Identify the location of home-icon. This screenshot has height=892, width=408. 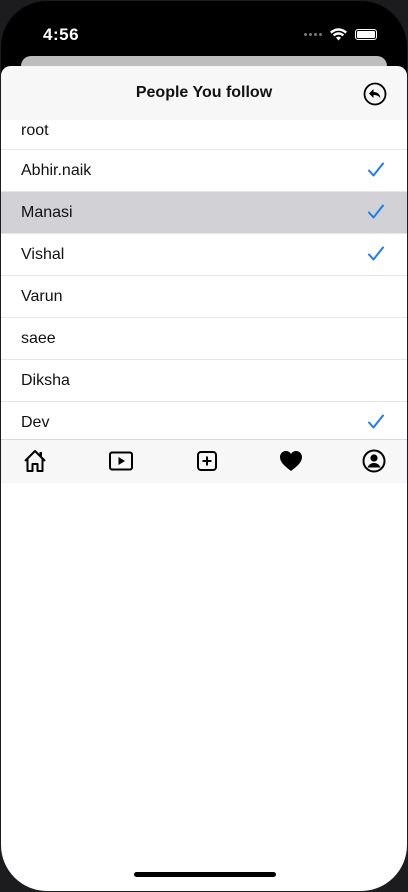
(35, 461).